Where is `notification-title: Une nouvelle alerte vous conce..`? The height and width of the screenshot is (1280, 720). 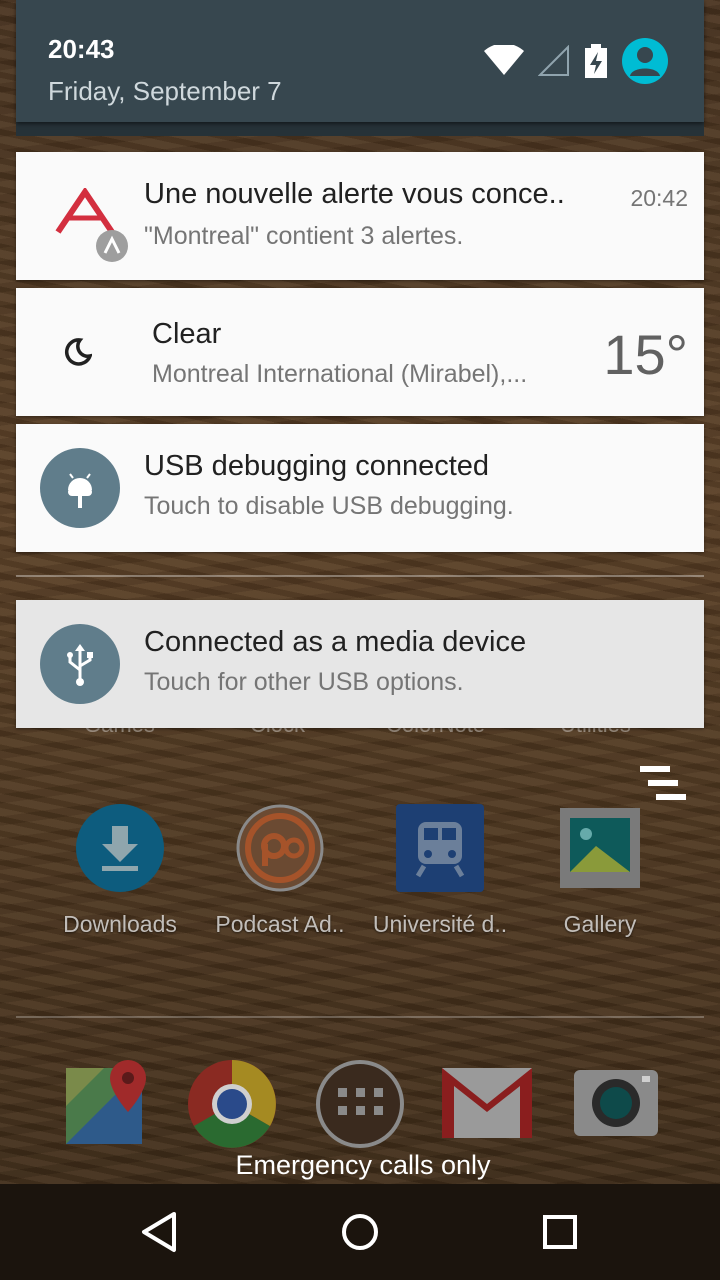 notification-title: Une nouvelle alerte vous conce.. is located at coordinates (354, 194).